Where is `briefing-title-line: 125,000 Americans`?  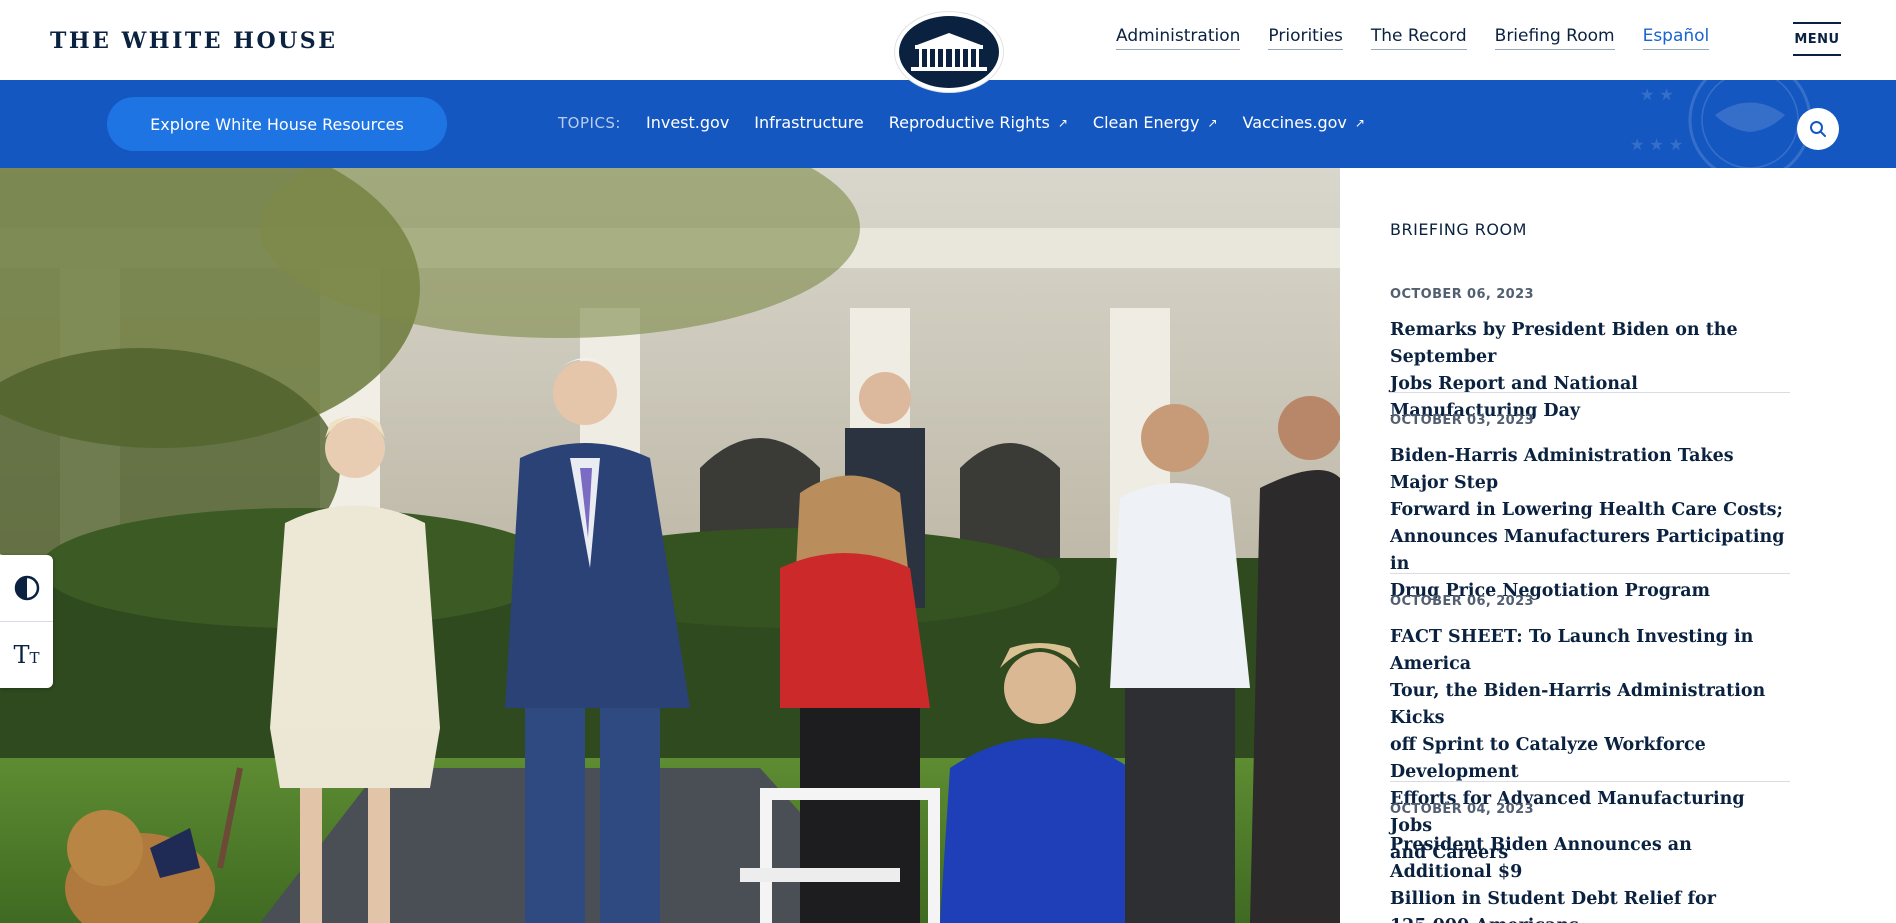
briefing-title-line: 125,000 Americans is located at coordinates (1590, 918).